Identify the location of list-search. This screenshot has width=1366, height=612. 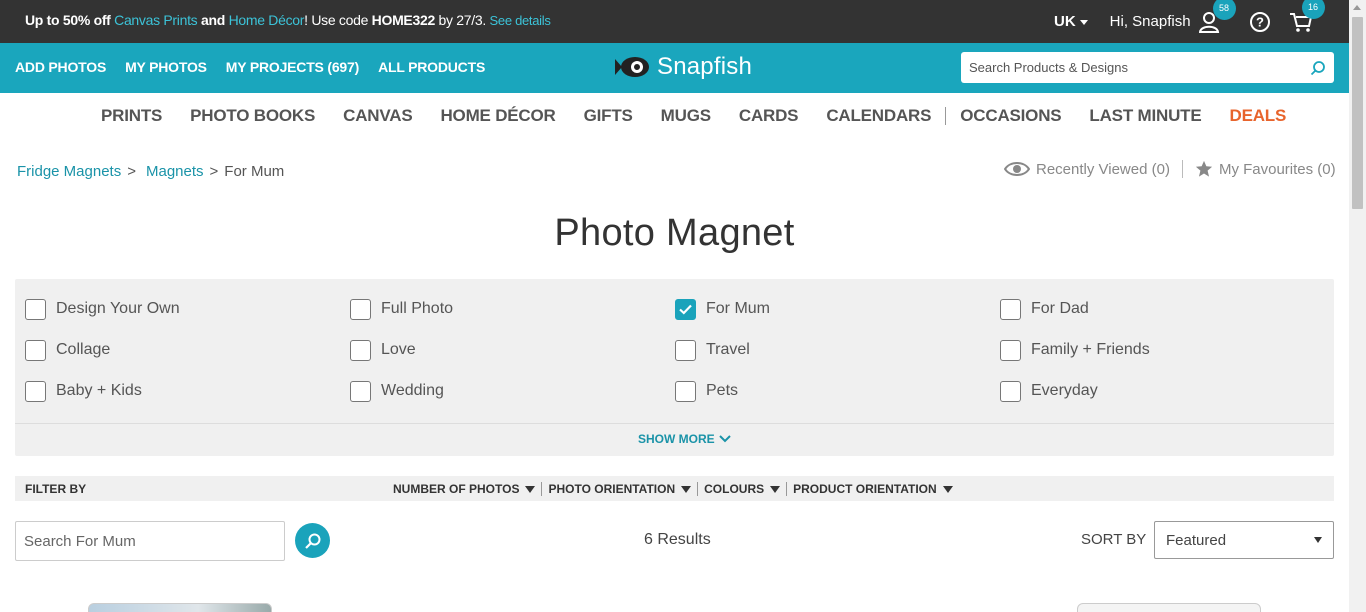
(150, 541).